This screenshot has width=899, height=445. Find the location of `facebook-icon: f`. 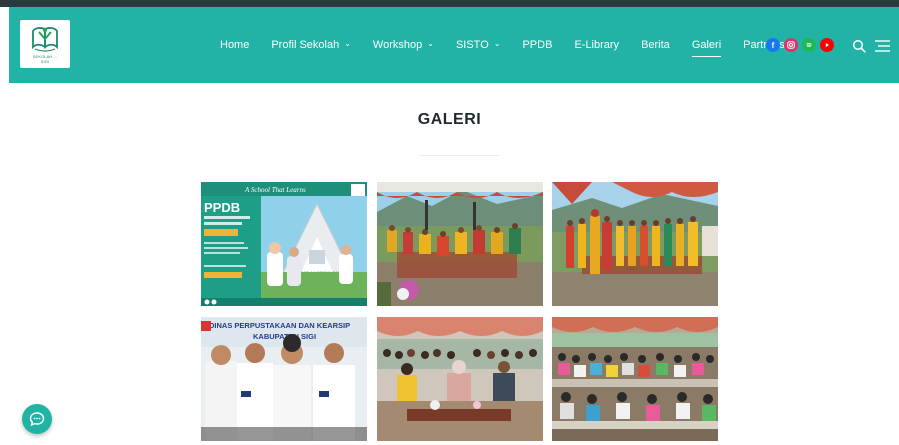

facebook-icon: f is located at coordinates (773, 45).